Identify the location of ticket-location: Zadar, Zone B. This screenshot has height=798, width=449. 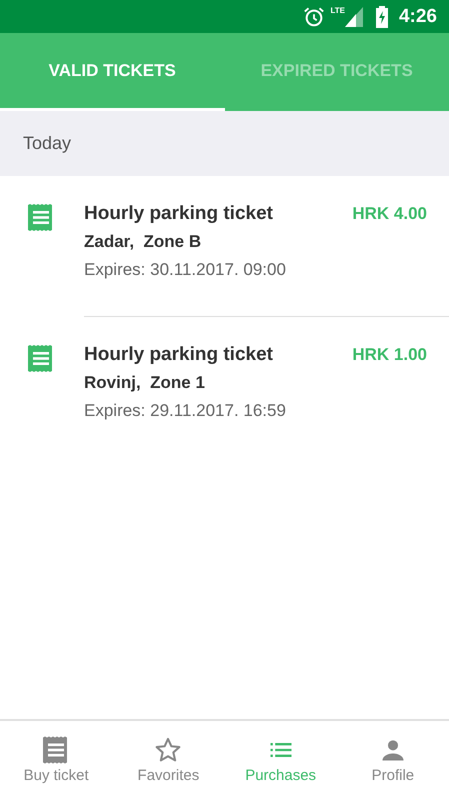
(143, 242).